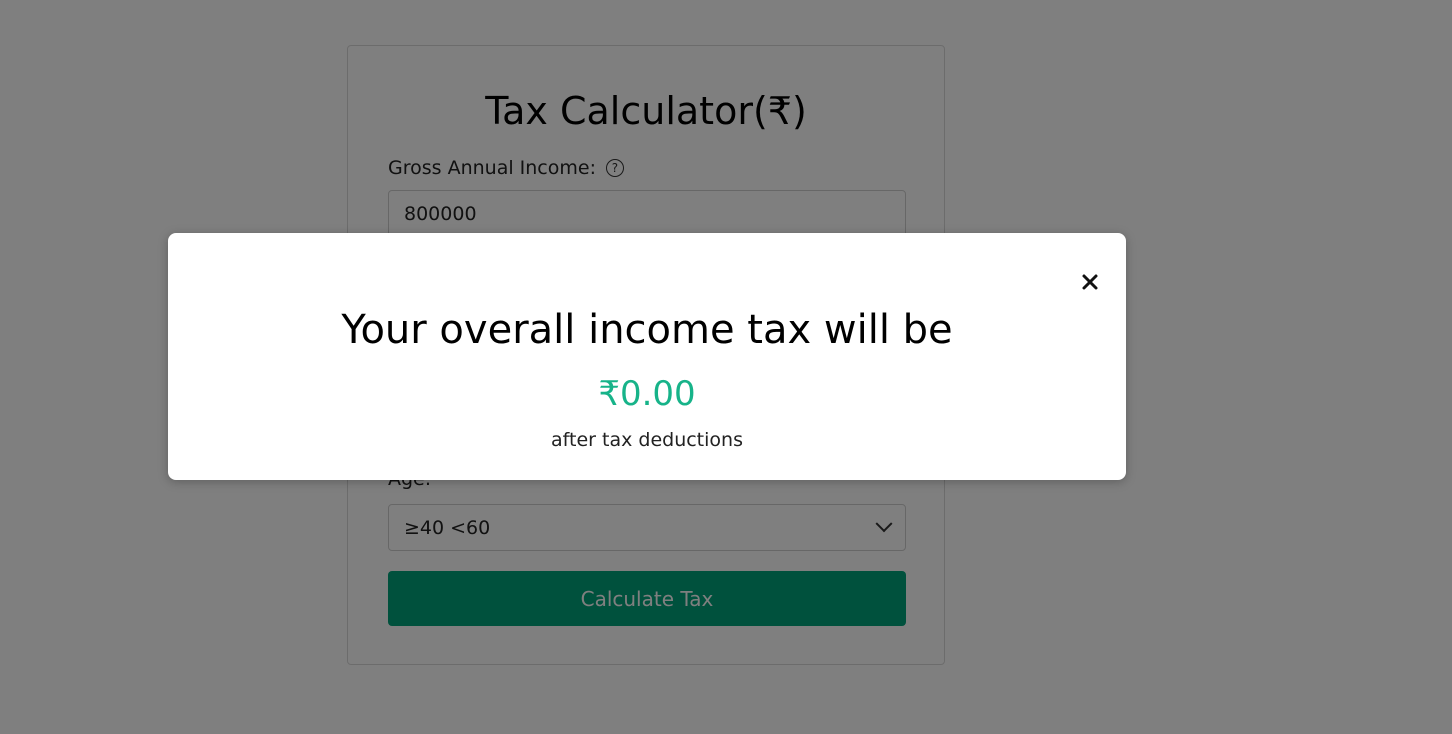 The width and height of the screenshot is (1452, 734). I want to click on close-icon, so click(1090, 282).